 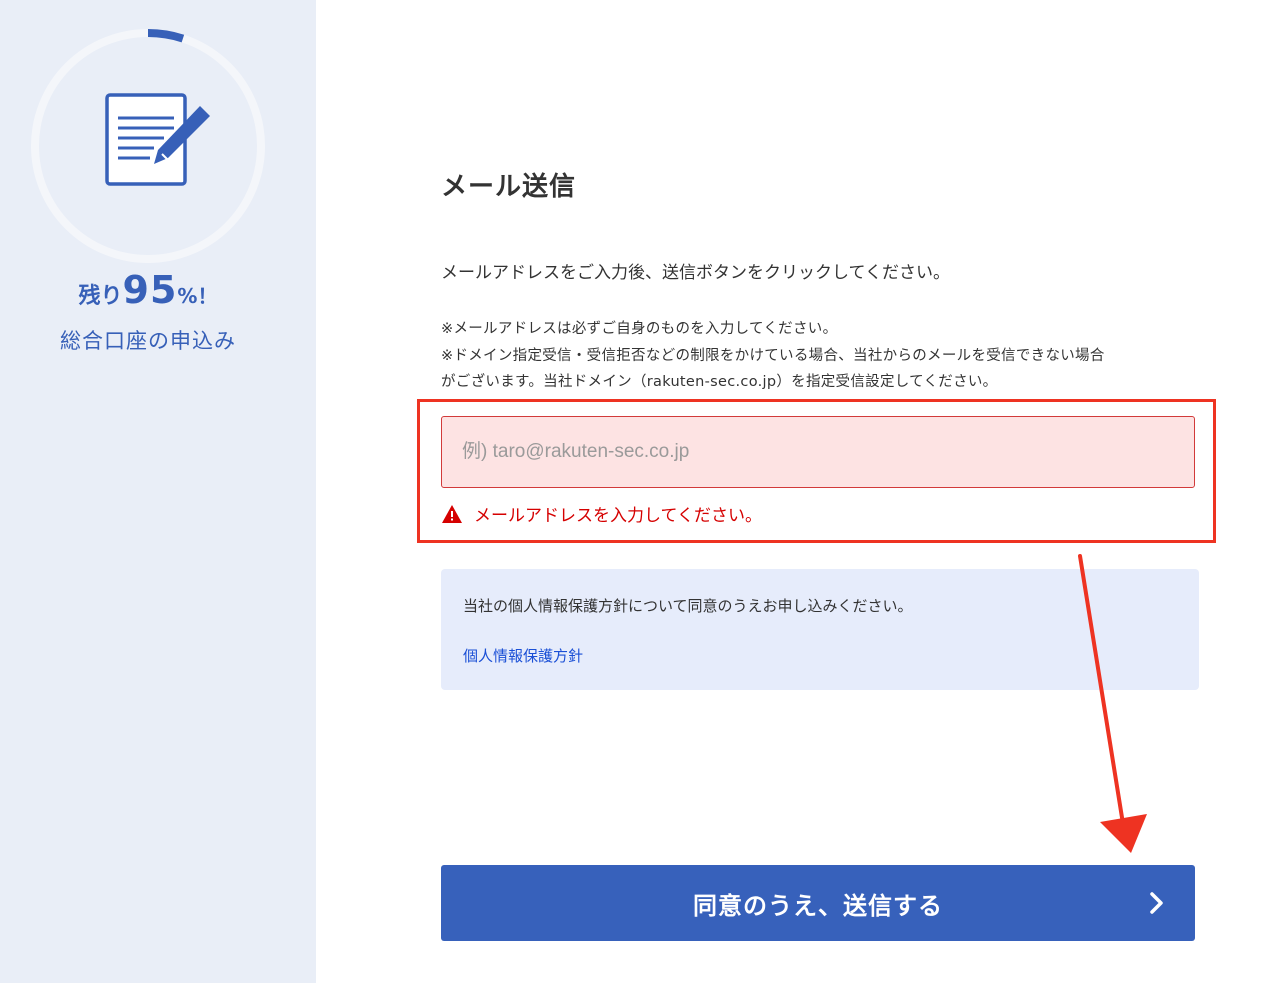 What do you see at coordinates (509, 187) in the screenshot?
I see `page-title: メール送信` at bounding box center [509, 187].